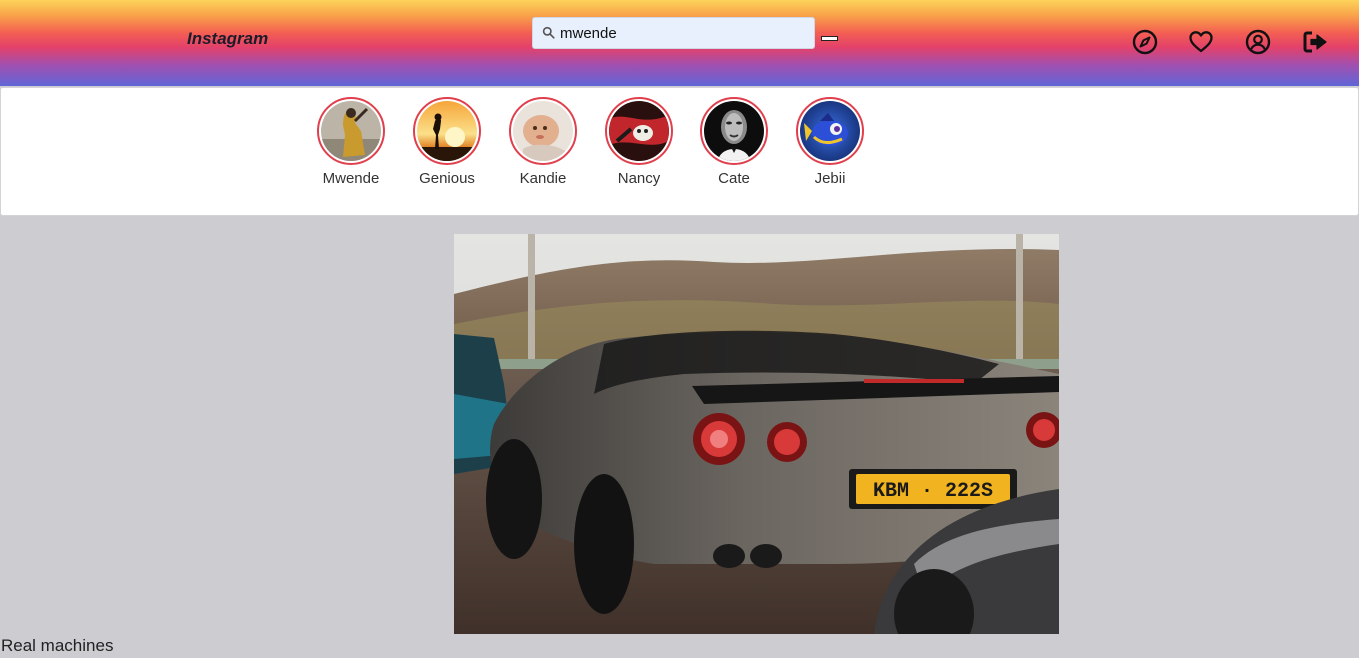 The height and width of the screenshot is (658, 1359). I want to click on story-label: Jebii, so click(830, 178).